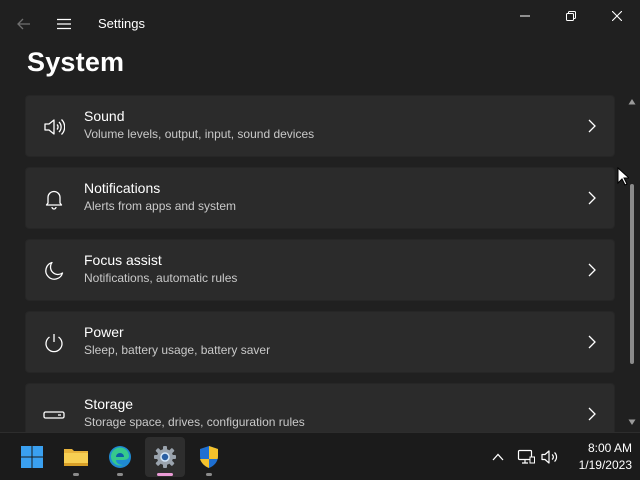  Describe the element at coordinates (104, 332) in the screenshot. I see `item-title: Power` at that location.